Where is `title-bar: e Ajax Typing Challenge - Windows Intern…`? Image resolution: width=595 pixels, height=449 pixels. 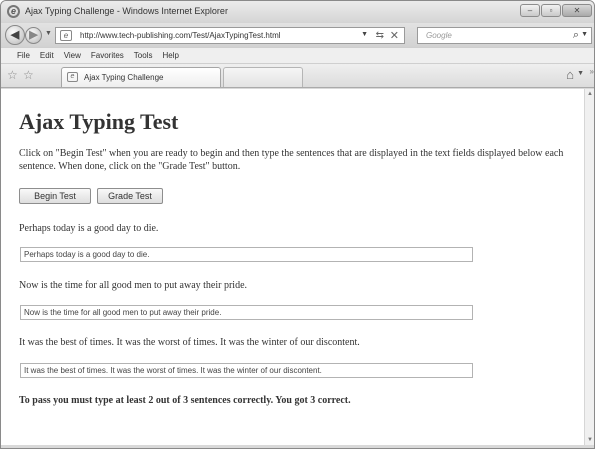 title-bar: e Ajax Typing Challenge - Windows Intern… is located at coordinates (297, 12).